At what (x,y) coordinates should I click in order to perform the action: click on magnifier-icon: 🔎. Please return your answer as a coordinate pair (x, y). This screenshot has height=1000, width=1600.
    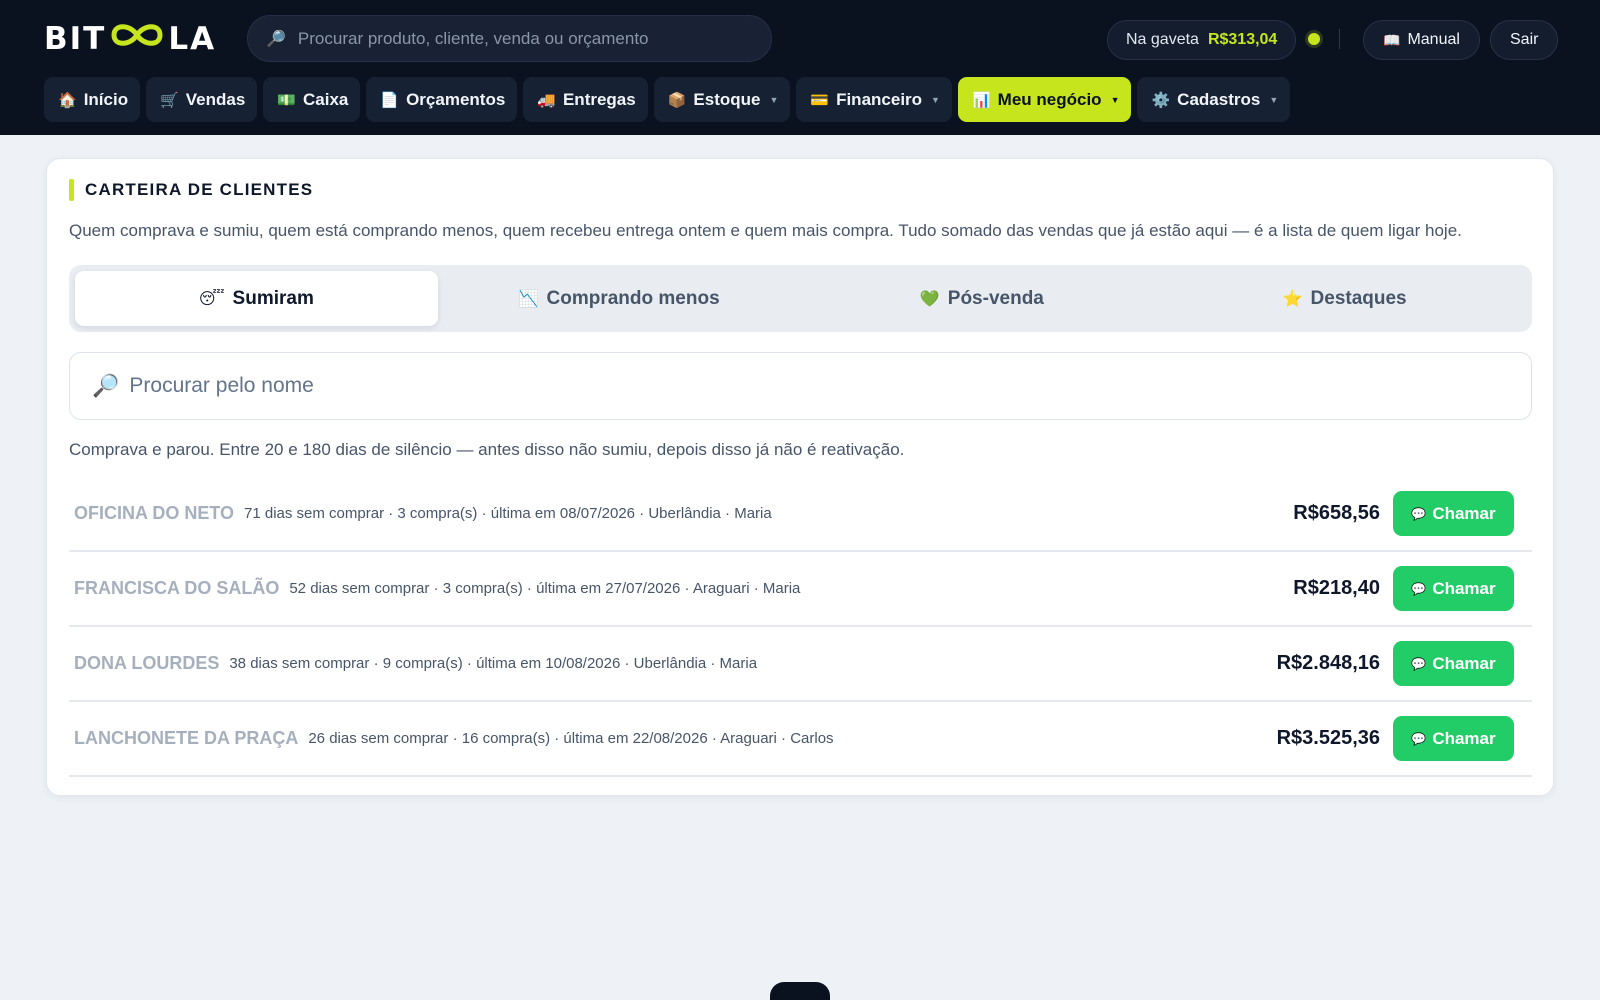
    Looking at the image, I should click on (106, 385).